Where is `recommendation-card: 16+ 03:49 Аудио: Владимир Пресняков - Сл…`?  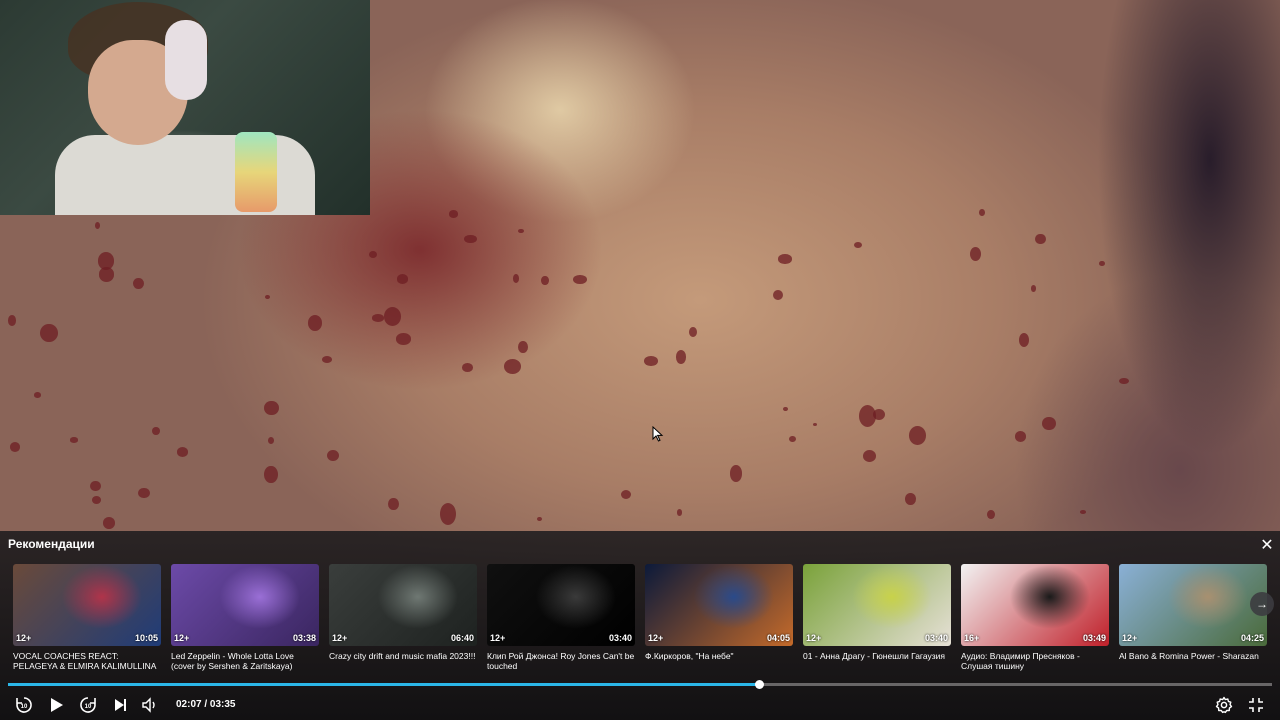 recommendation-card: 16+ 03:49 Аудио: Владимир Пресняков - Сл… is located at coordinates (1035, 617).